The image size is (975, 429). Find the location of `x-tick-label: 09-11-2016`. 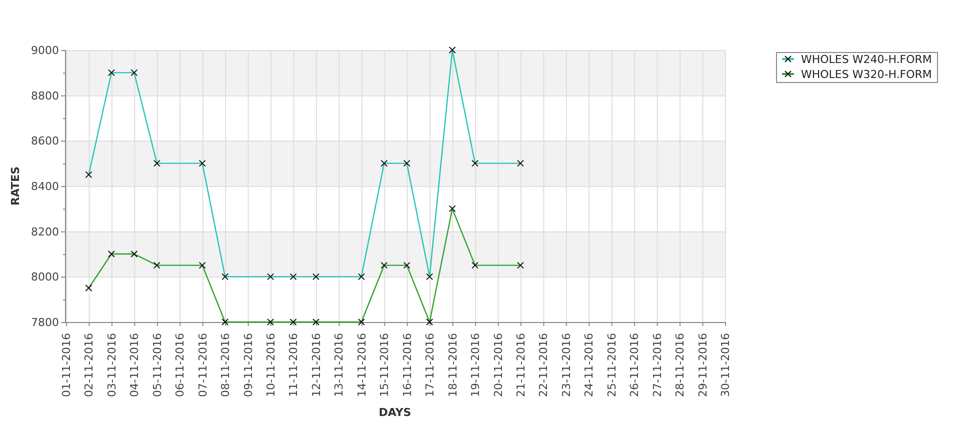

x-tick-label: 09-11-2016 is located at coordinates (248, 365).